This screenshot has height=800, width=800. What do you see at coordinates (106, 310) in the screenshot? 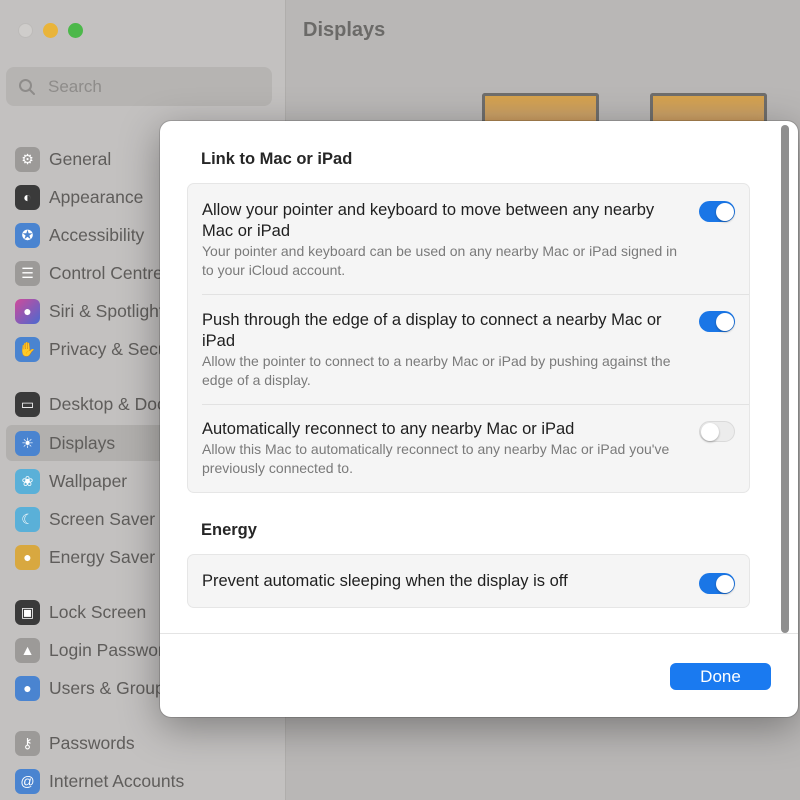
I see `sidebar-item-label: Siri & Spotlight` at bounding box center [106, 310].